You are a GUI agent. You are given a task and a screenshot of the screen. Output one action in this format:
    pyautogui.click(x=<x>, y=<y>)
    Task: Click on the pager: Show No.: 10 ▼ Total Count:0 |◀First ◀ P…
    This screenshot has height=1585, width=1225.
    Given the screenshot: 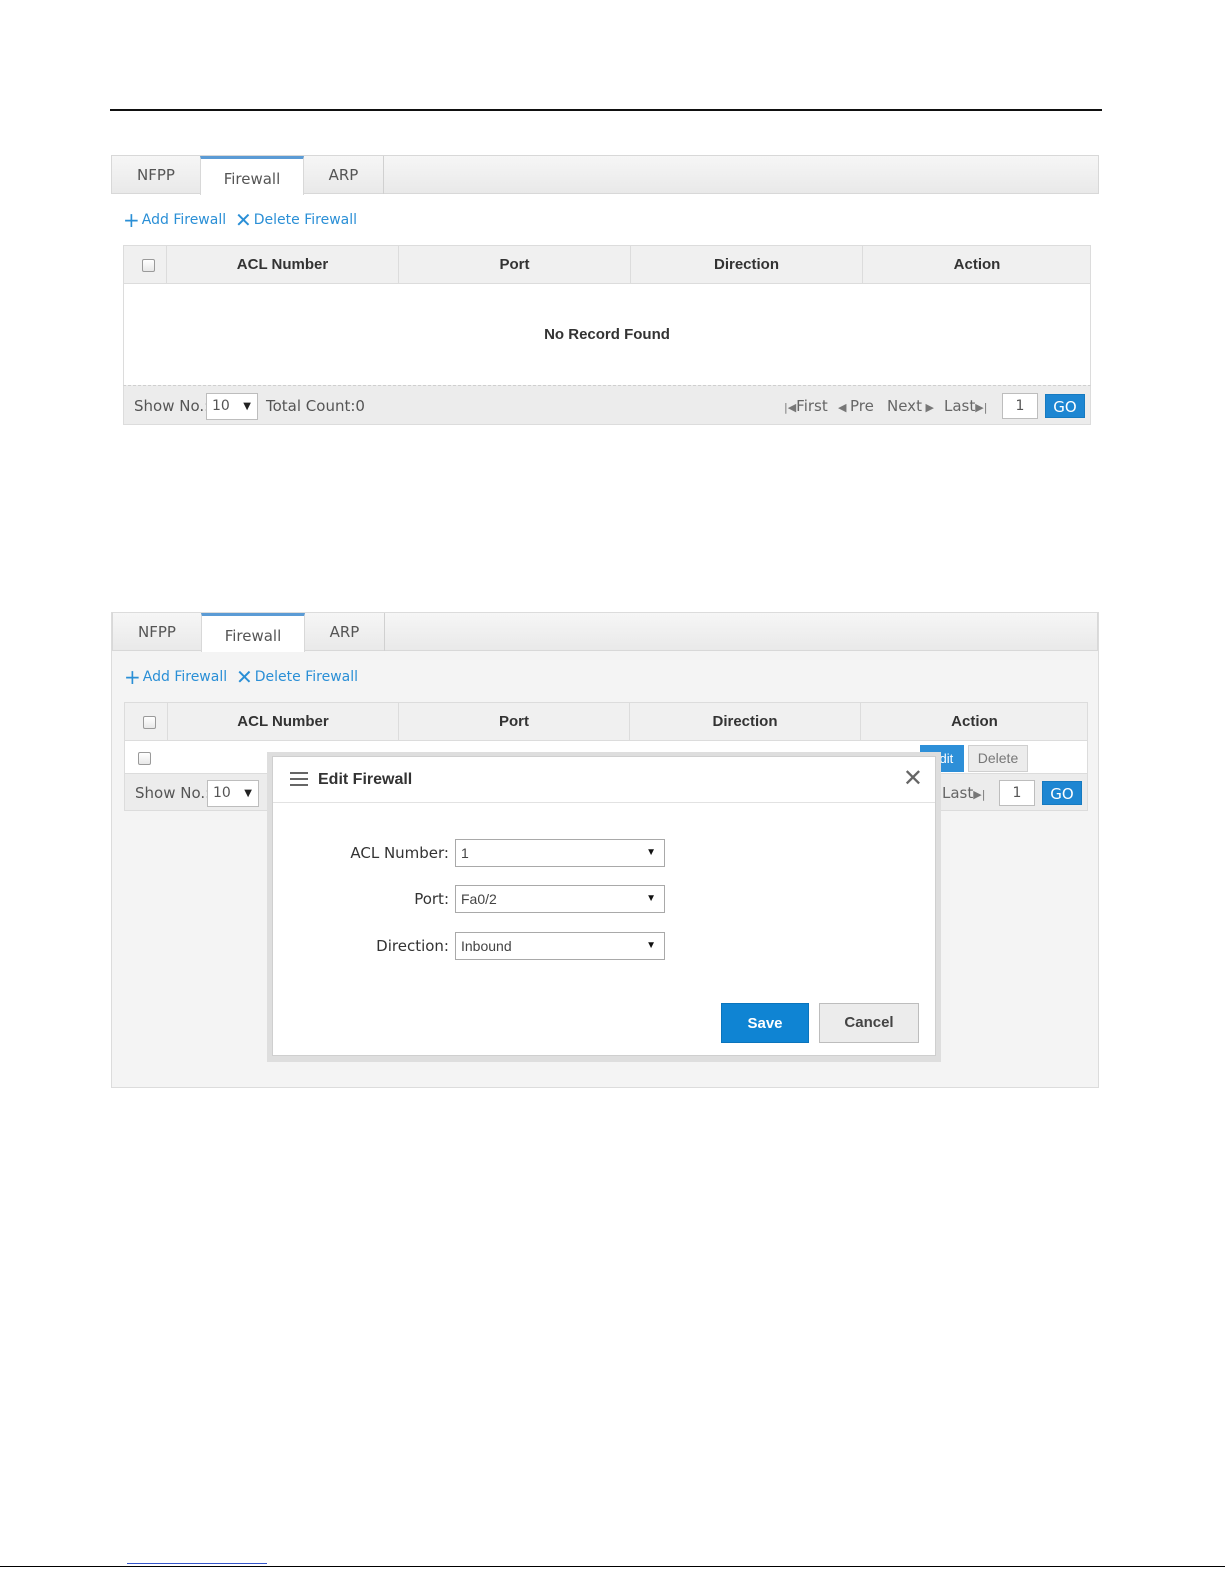 What is the action you would take?
    pyautogui.click(x=607, y=405)
    